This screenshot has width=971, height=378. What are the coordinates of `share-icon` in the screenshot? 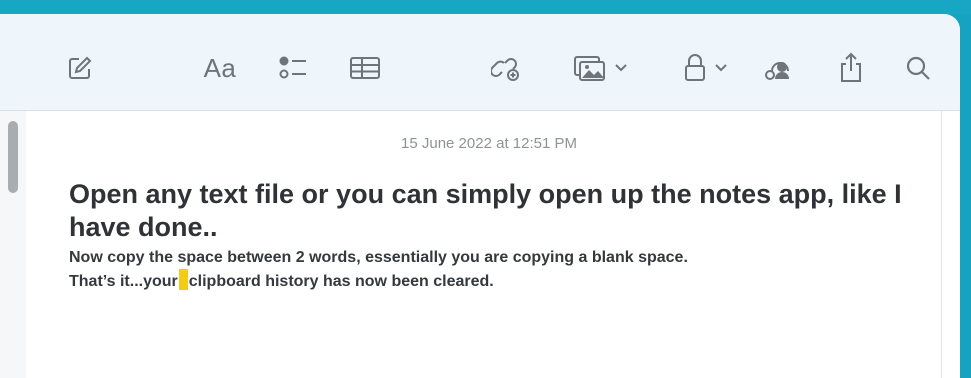 It's located at (851, 68).